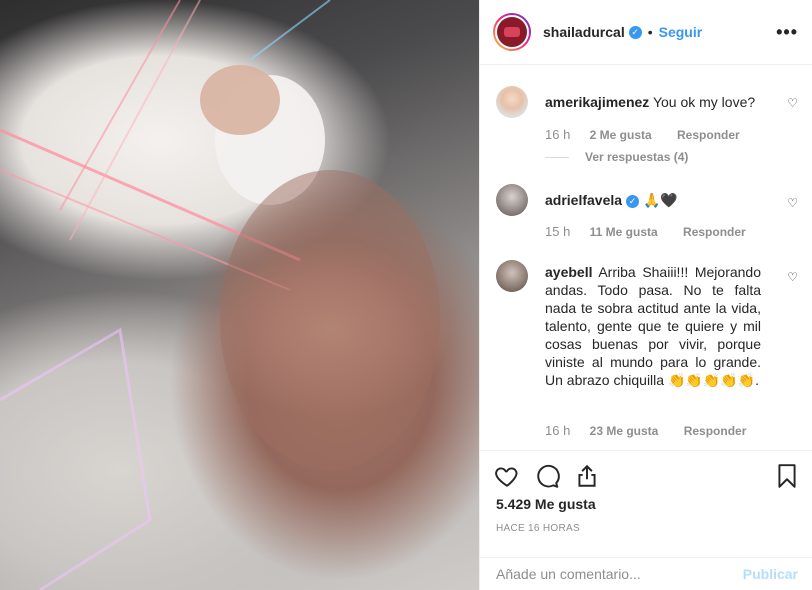 This screenshot has height=590, width=812. I want to click on comment-time: 15 h, so click(558, 231).